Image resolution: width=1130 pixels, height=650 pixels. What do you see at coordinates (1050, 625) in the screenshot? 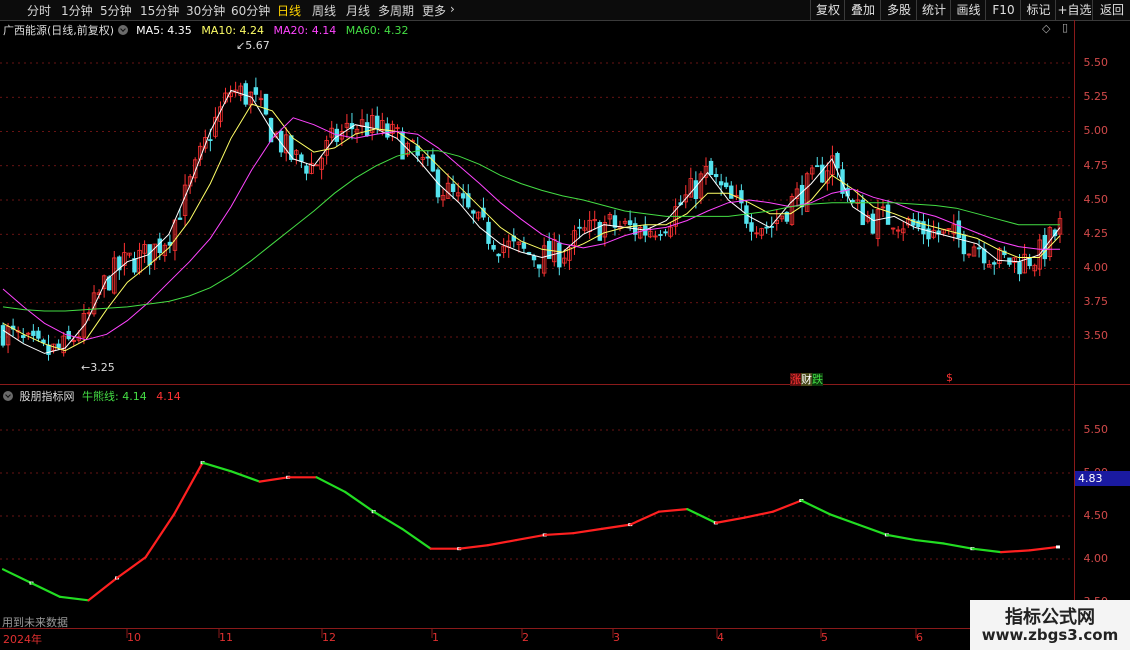
I see `watermark-banner: 指标公式网 www.zbgs3.com` at bounding box center [1050, 625].